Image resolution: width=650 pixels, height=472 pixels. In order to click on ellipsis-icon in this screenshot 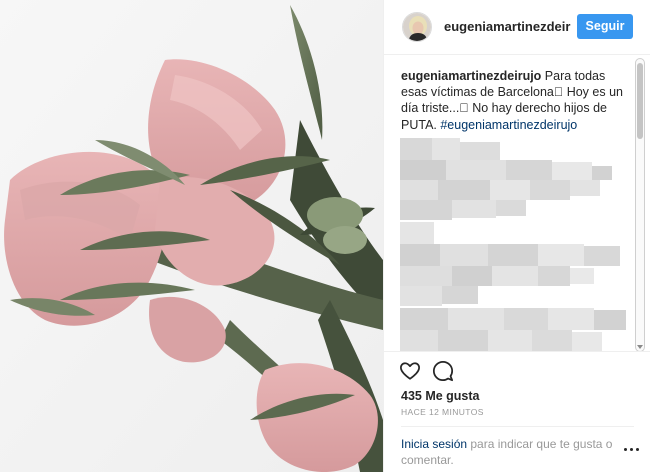, I will do `click(632, 450)`.